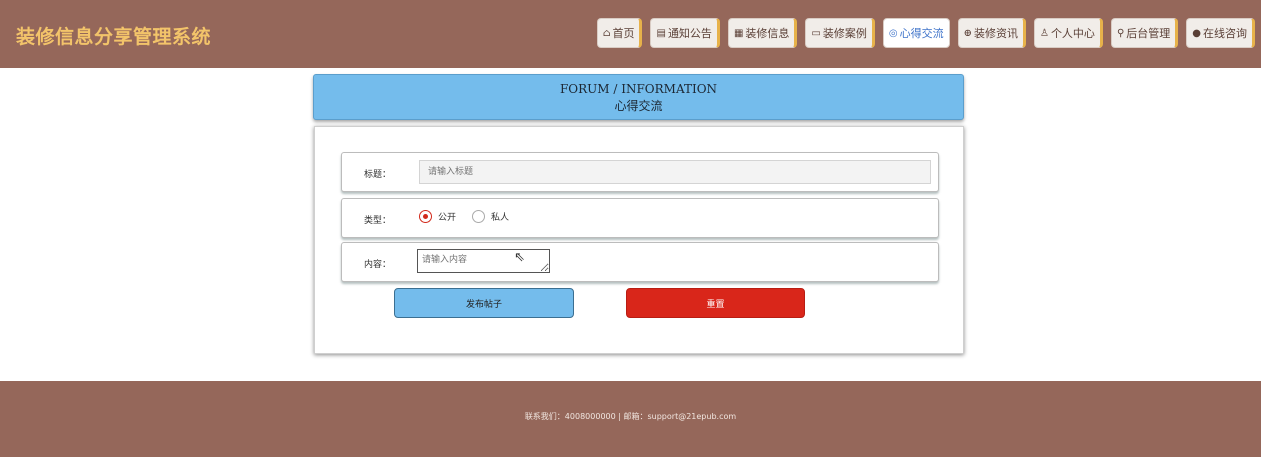  I want to click on chat-bubble-icon: ●, so click(1196, 33).